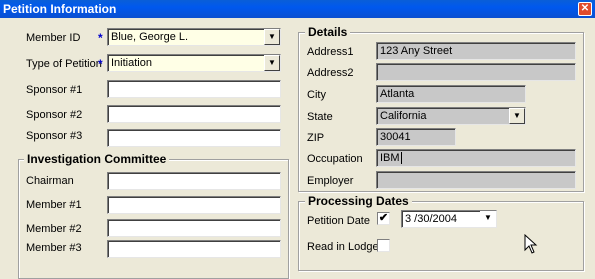 The width and height of the screenshot is (595, 279). I want to click on investigation-committee-title: Investigation Committee, so click(97, 159).